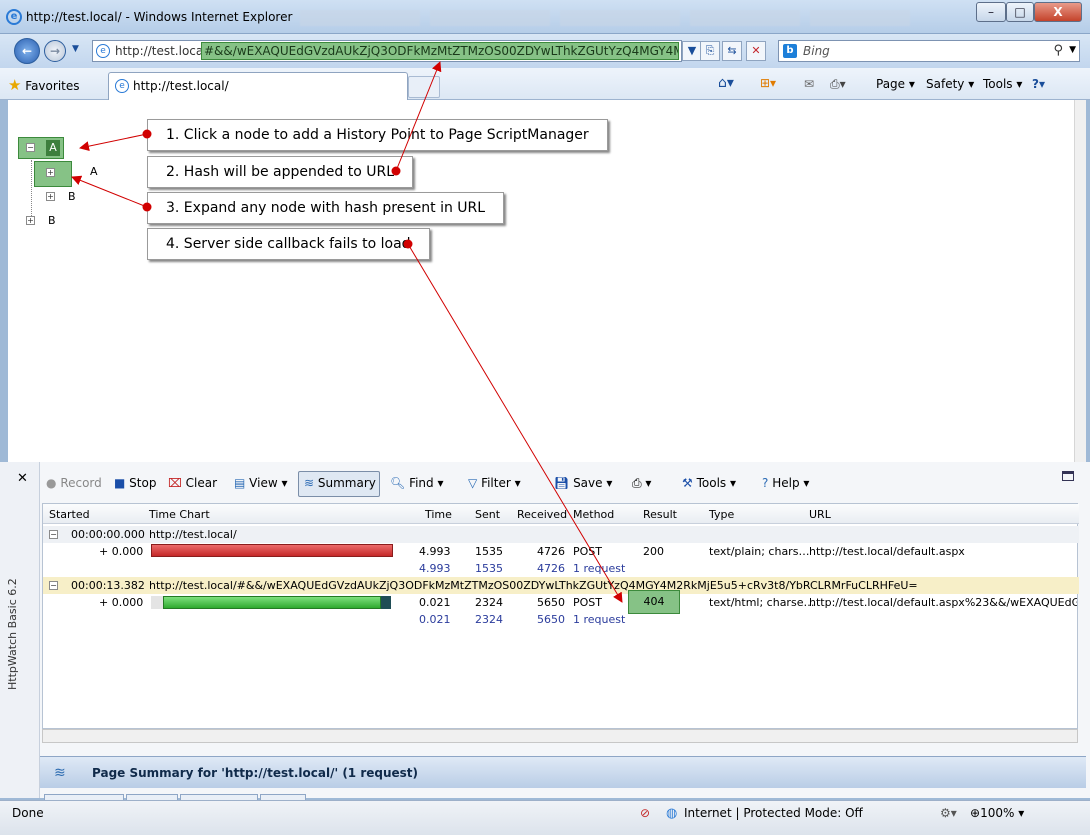 The height and width of the screenshot is (835, 1090). Describe the element at coordinates (542, 514) in the screenshot. I see `col-received: Received` at that location.